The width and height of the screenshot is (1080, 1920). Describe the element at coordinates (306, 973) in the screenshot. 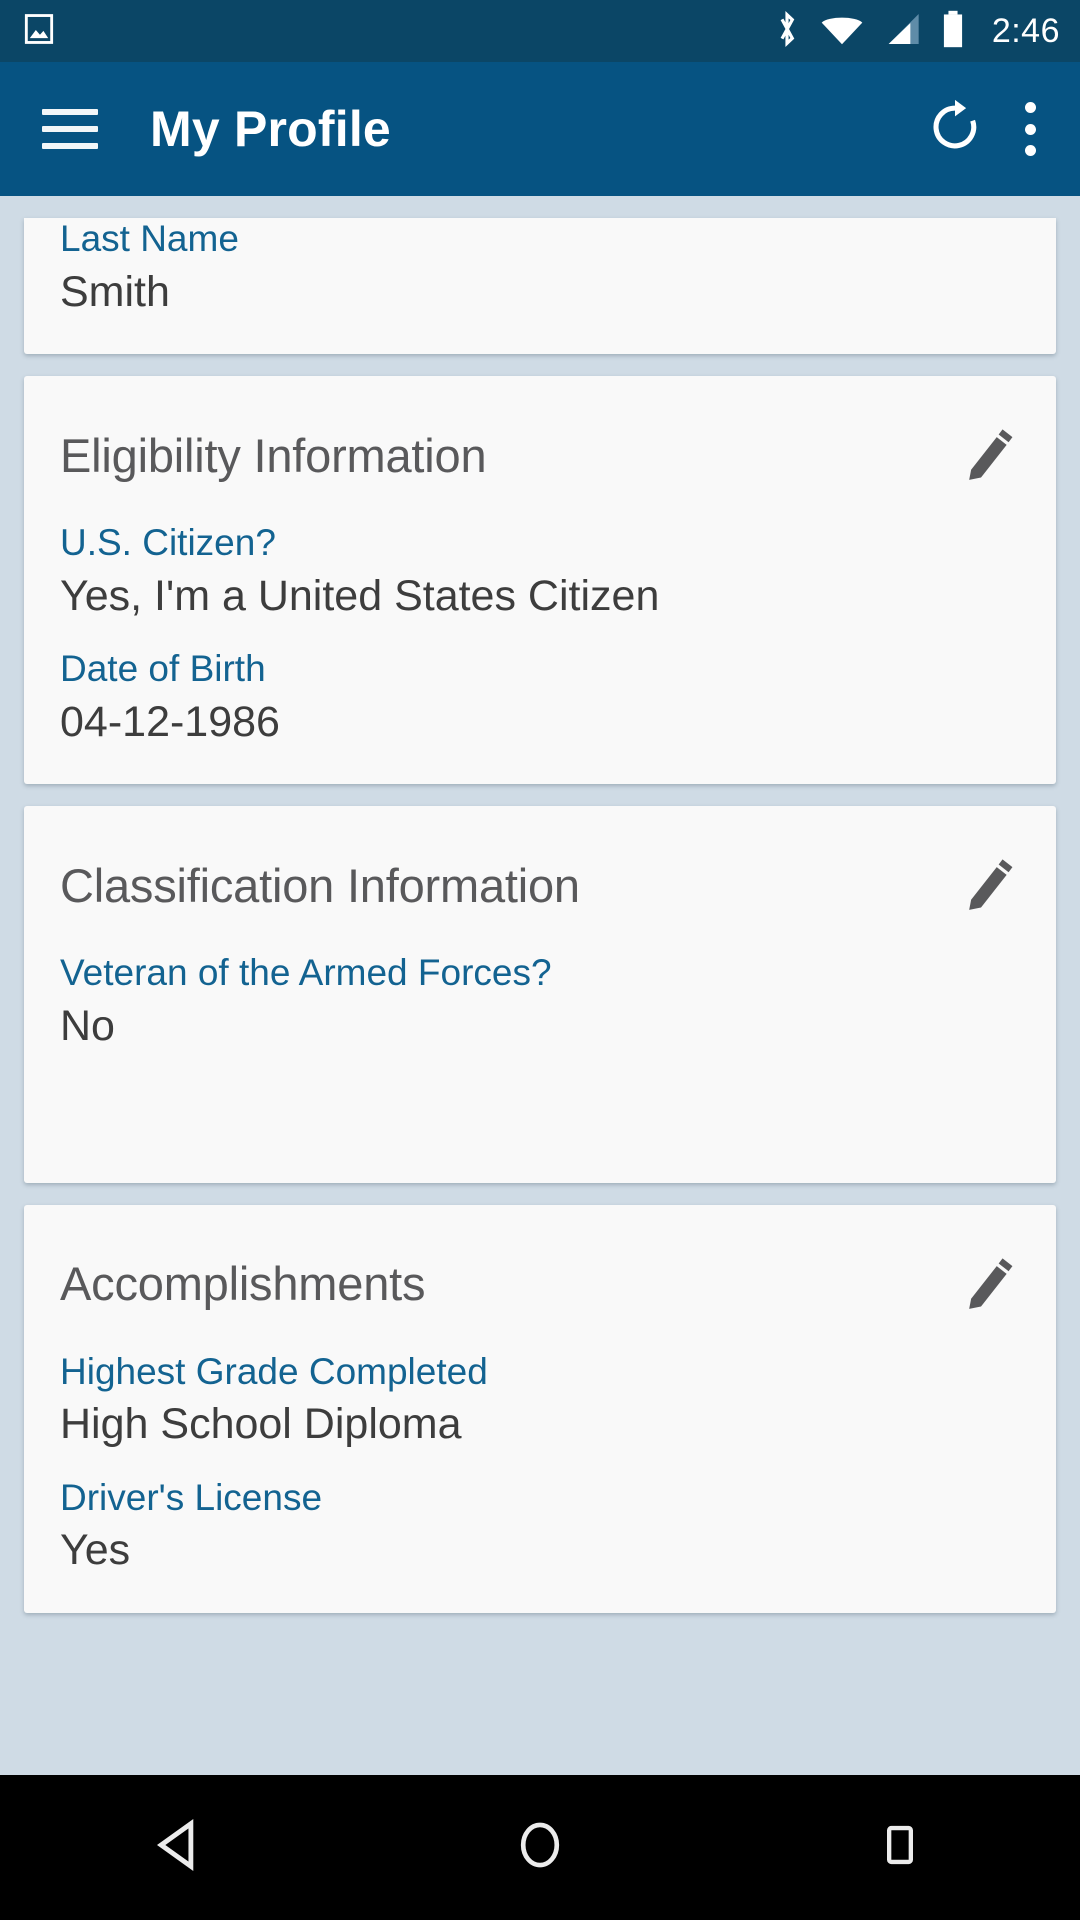

I see `field-label: Veteran of the Armed Forces?` at that location.